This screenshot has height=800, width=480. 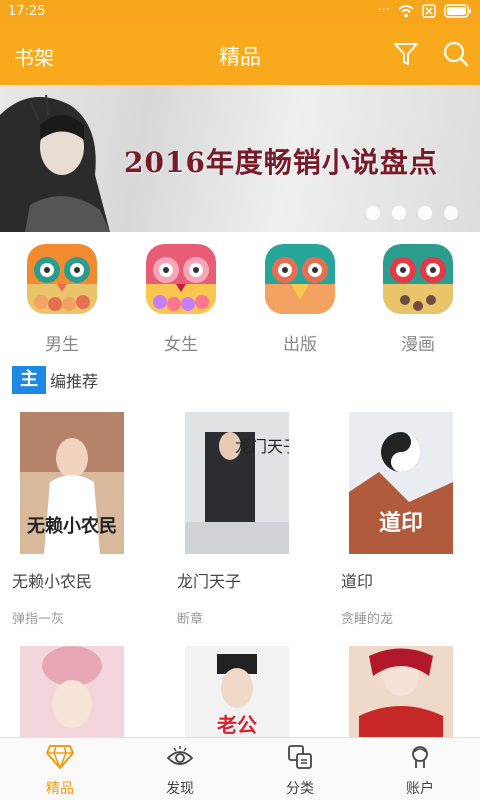 I want to click on book-title: 无赖小农民, so click(x=52, y=581).